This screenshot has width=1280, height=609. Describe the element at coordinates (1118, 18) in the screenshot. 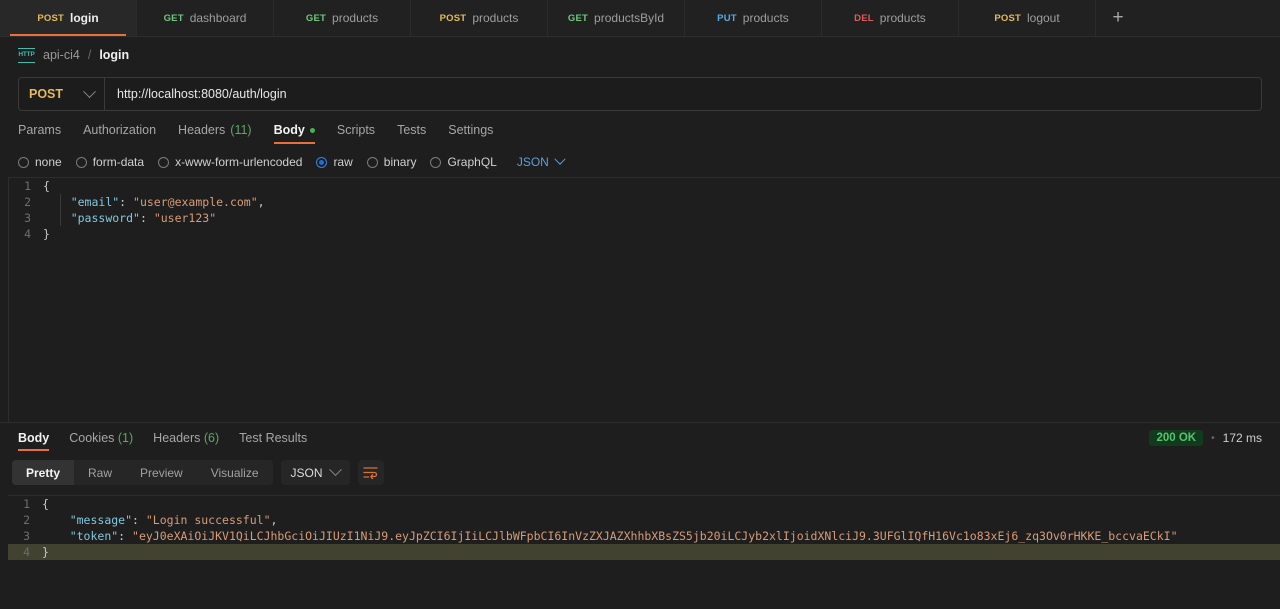

I see `new-tab-button: +` at that location.